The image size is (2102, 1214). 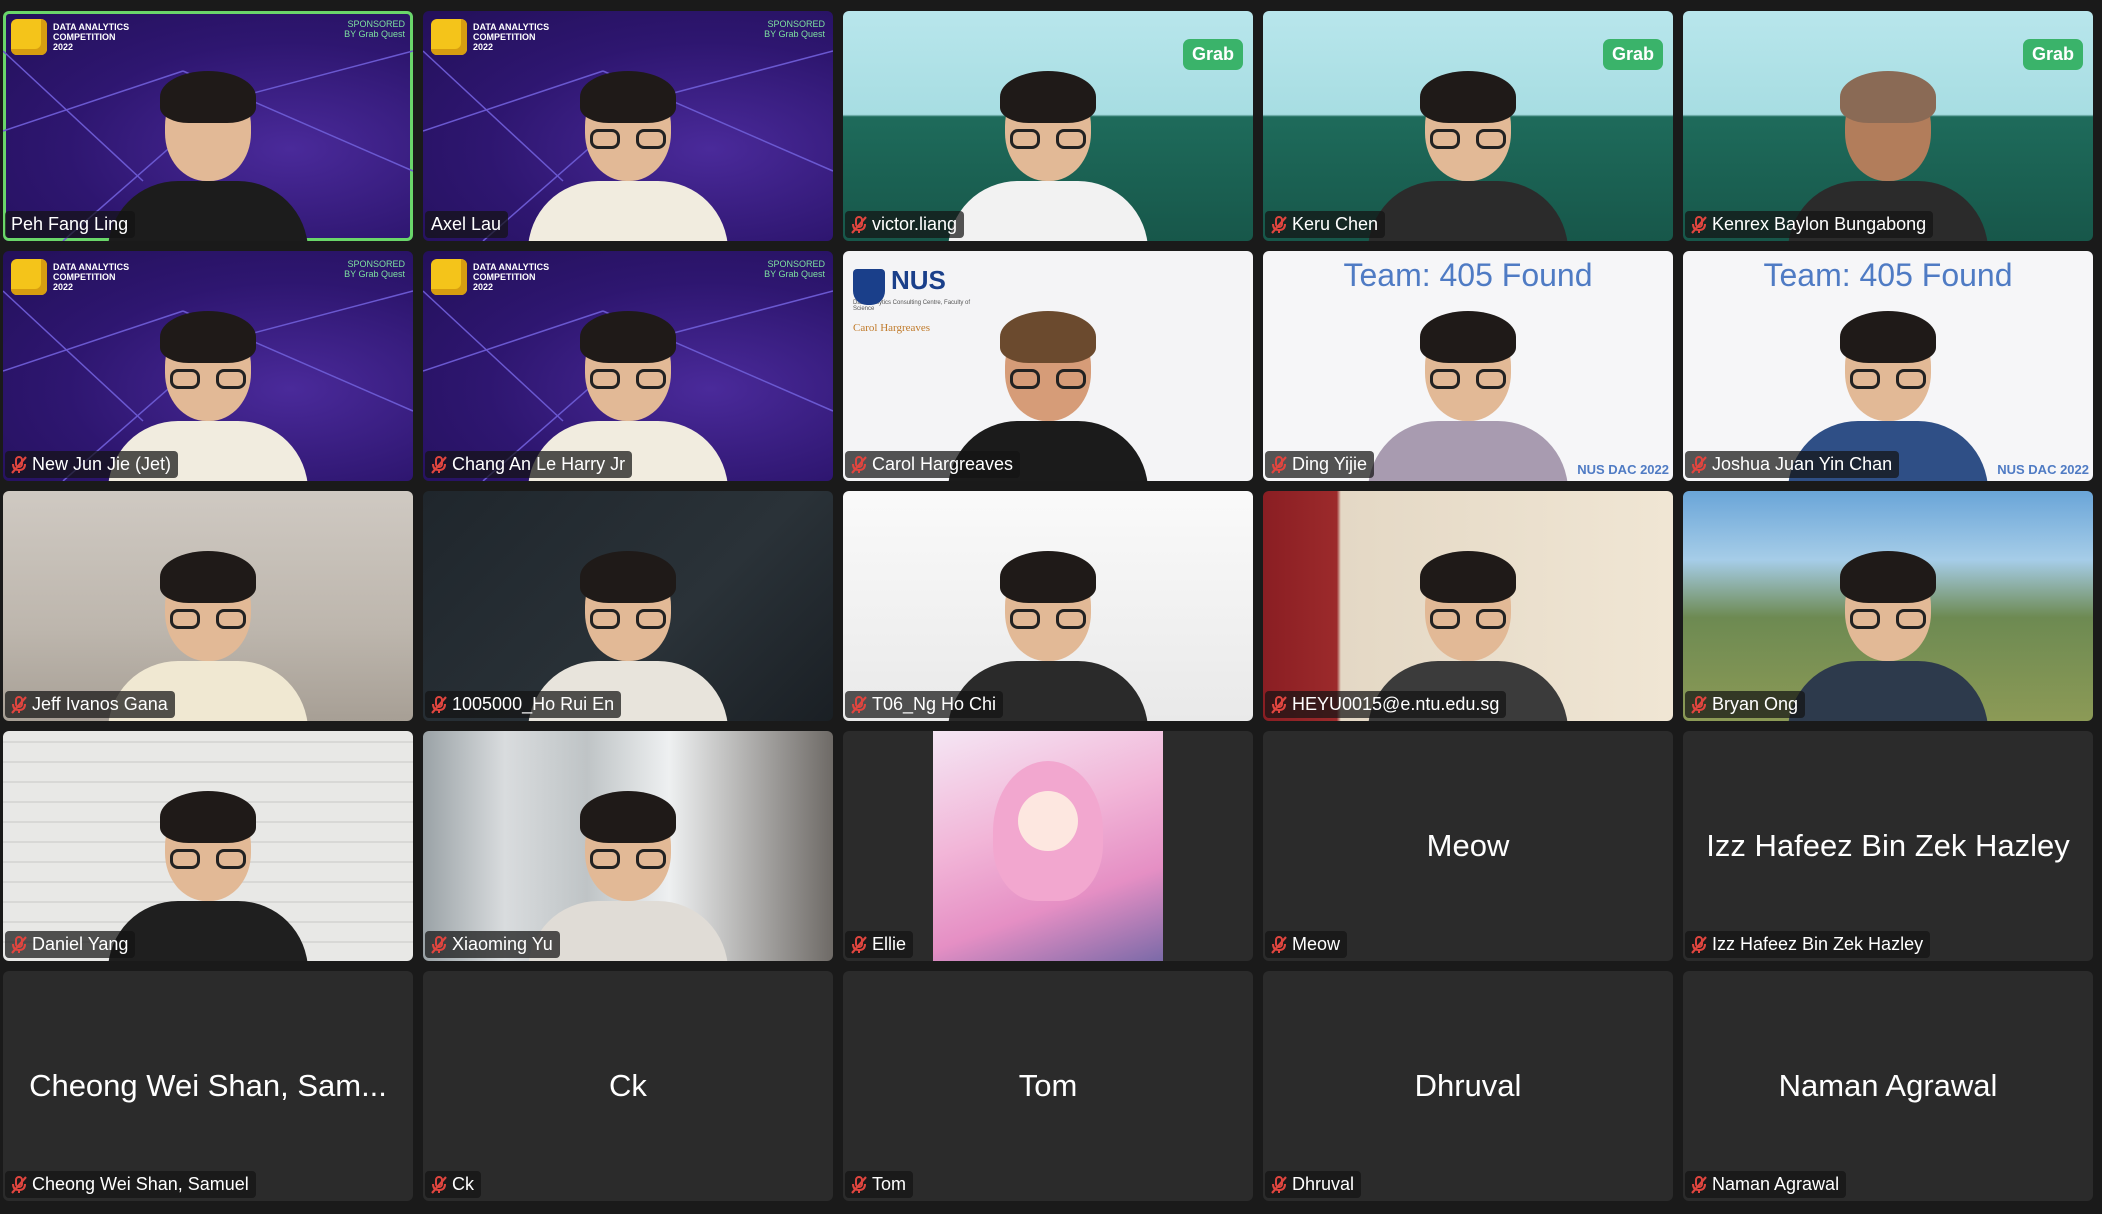 I want to click on participant-tile: Ck Ck, so click(x=628, y=1086).